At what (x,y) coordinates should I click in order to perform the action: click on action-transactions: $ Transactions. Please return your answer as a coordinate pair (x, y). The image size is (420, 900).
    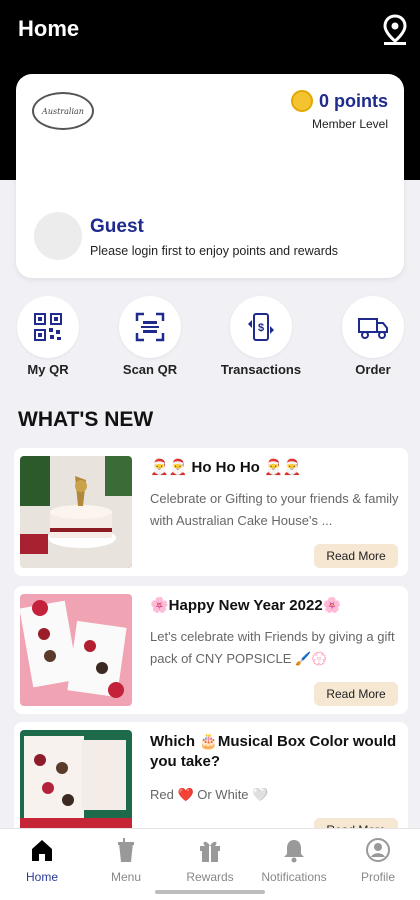
    Looking at the image, I should click on (261, 336).